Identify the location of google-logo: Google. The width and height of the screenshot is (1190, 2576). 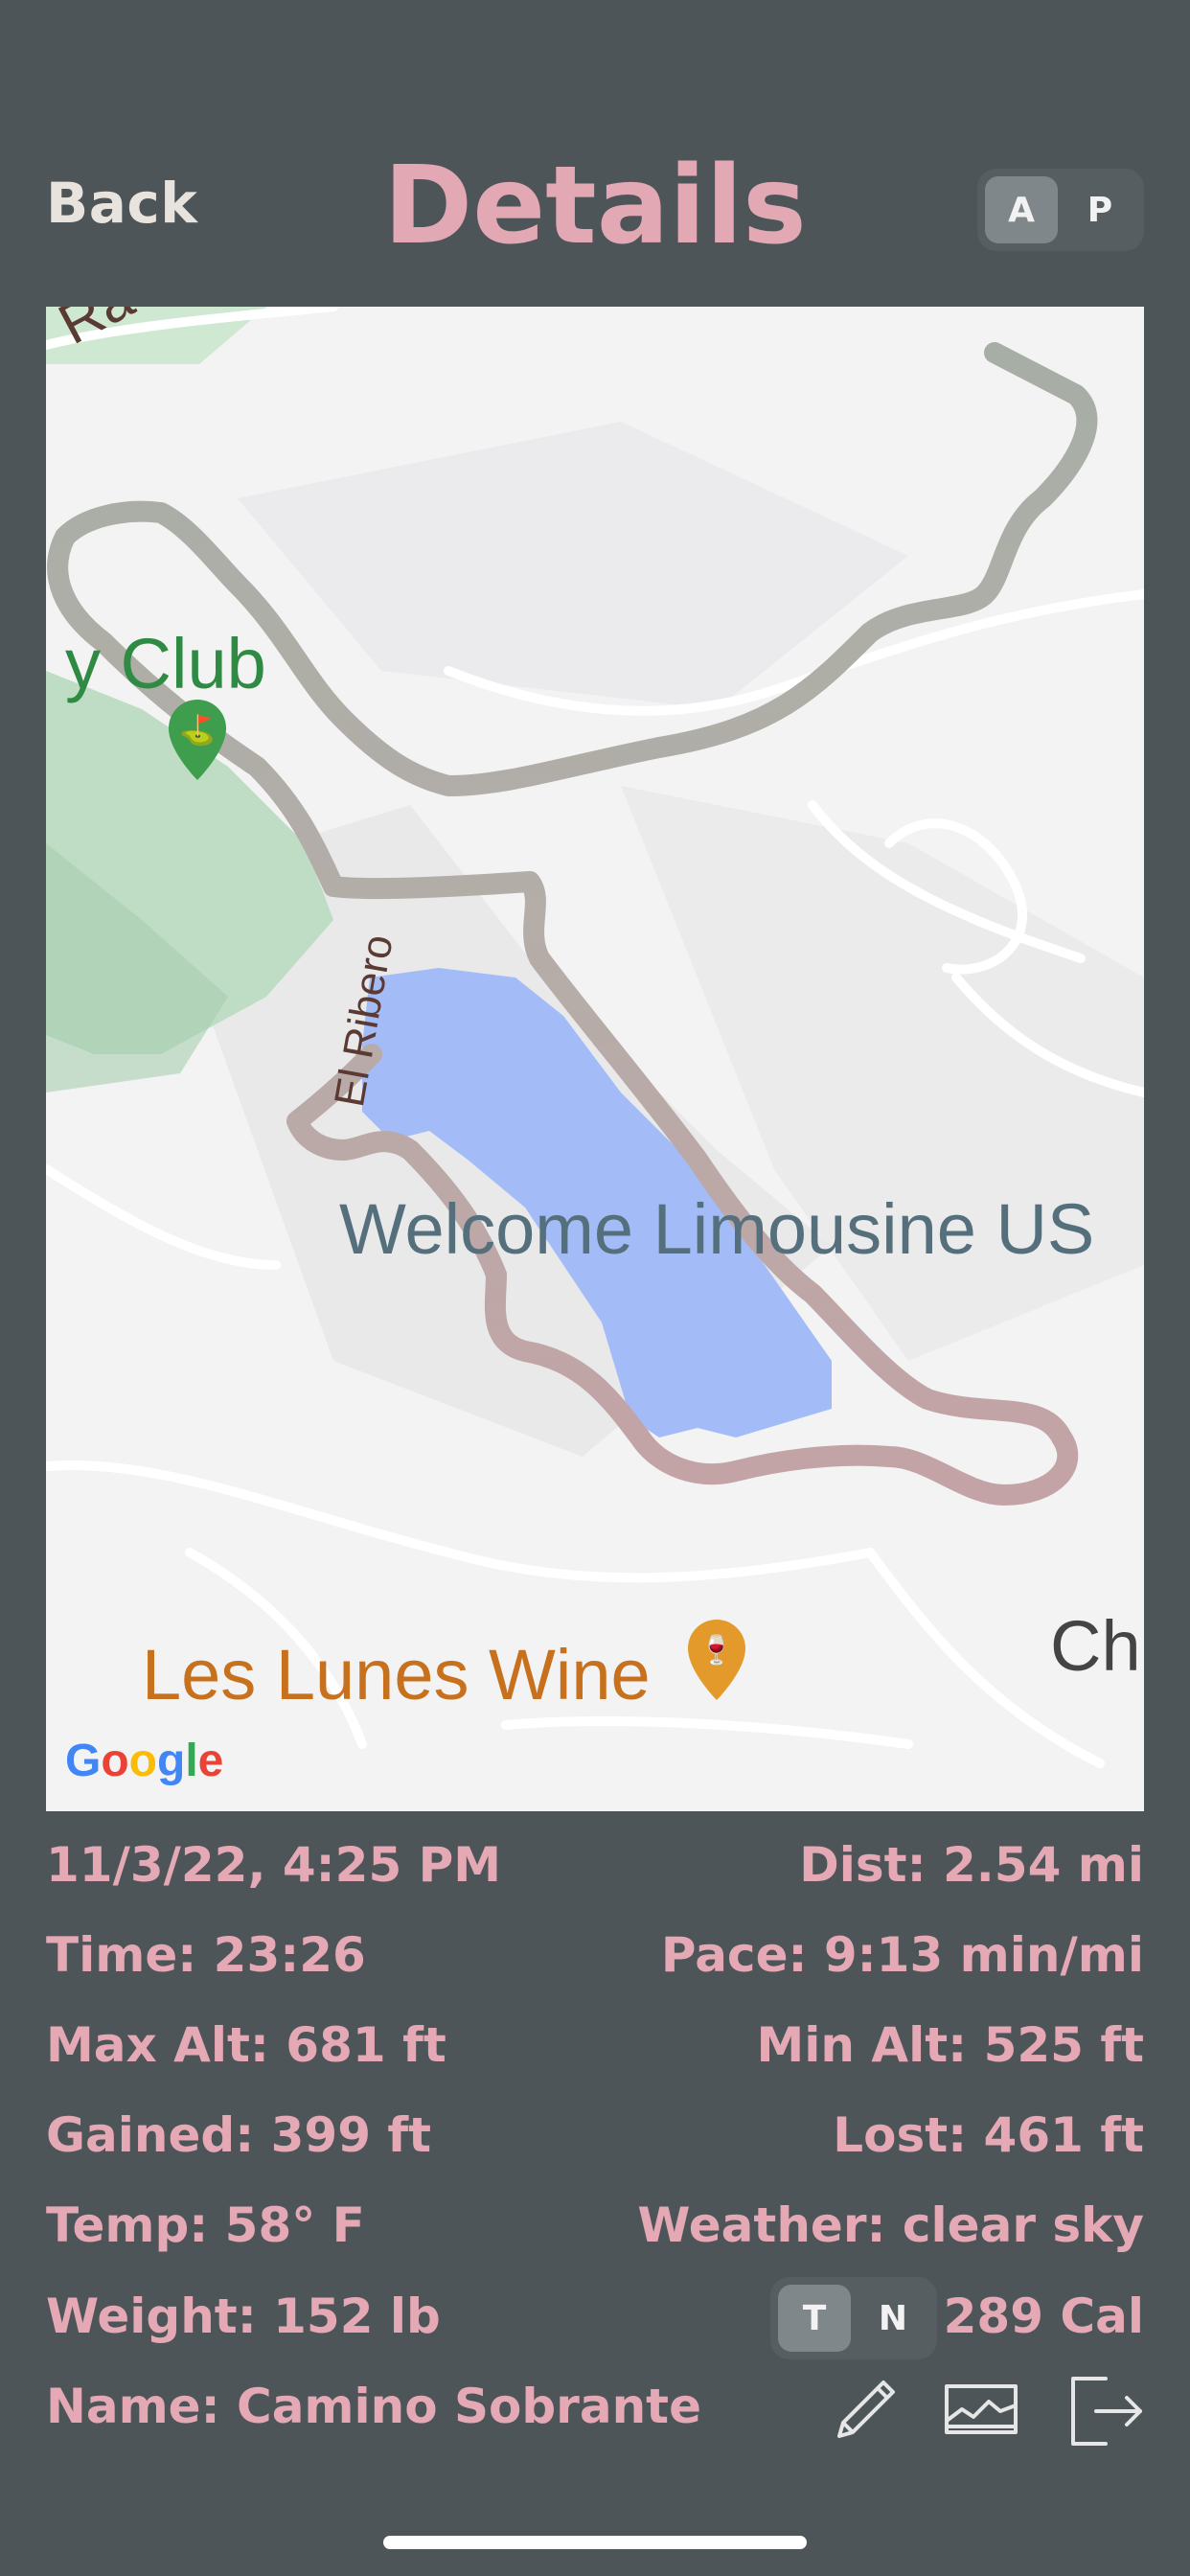
(144, 1761).